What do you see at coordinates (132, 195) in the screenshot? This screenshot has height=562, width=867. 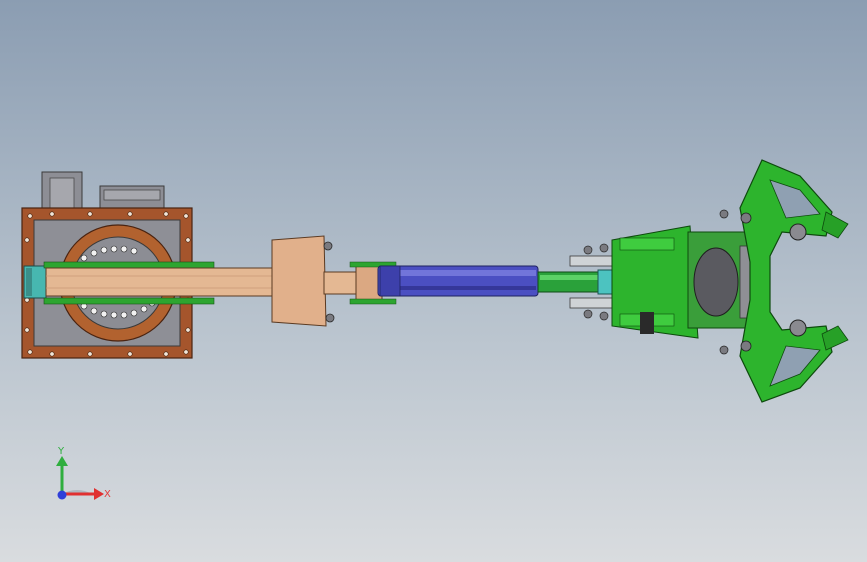 I see `motor-block-right-cap` at bounding box center [132, 195].